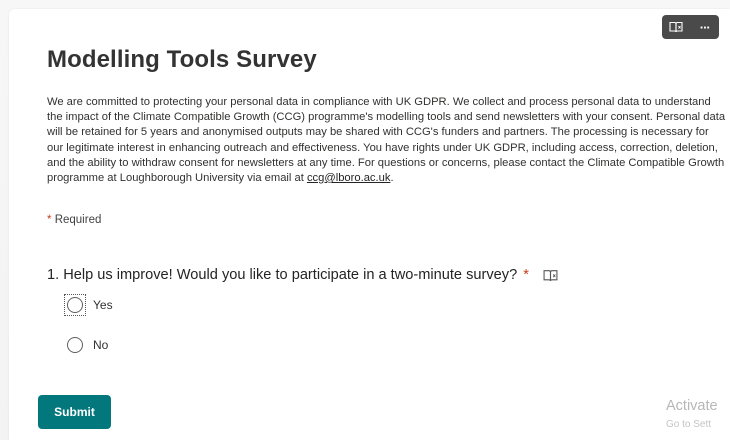 The image size is (730, 440). Describe the element at coordinates (78, 220) in the screenshot. I see `required-label: Required` at that location.